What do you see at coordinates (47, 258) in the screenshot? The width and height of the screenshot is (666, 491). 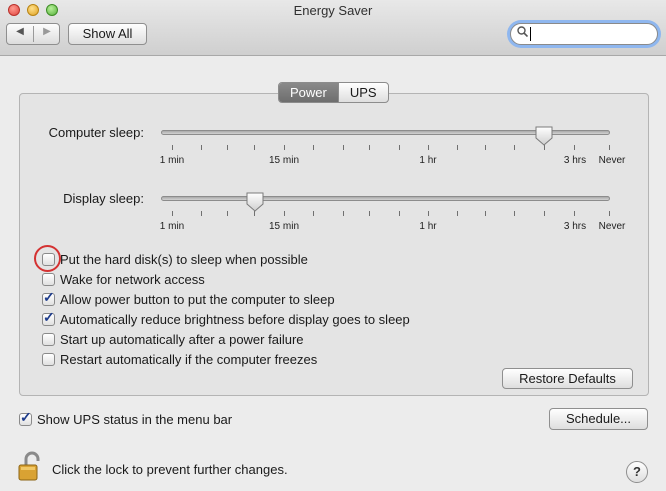 I see `annotation-circle` at bounding box center [47, 258].